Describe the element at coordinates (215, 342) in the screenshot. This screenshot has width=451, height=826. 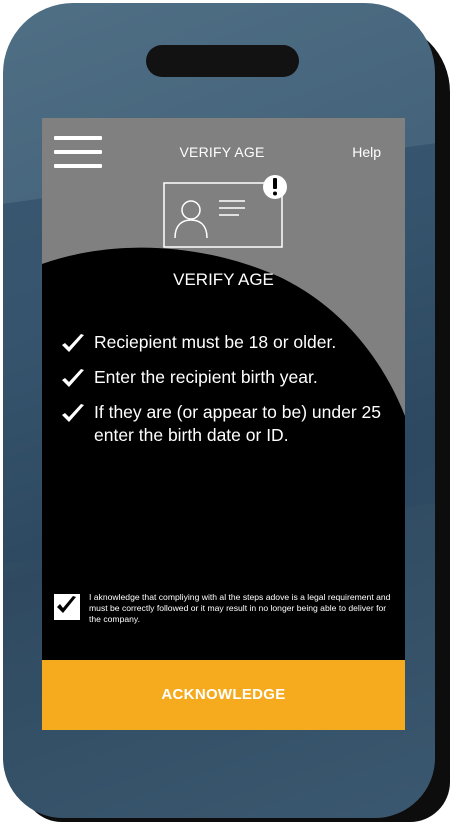
I see `checklist-item-text: Reciepient must be 18 or older.` at that location.